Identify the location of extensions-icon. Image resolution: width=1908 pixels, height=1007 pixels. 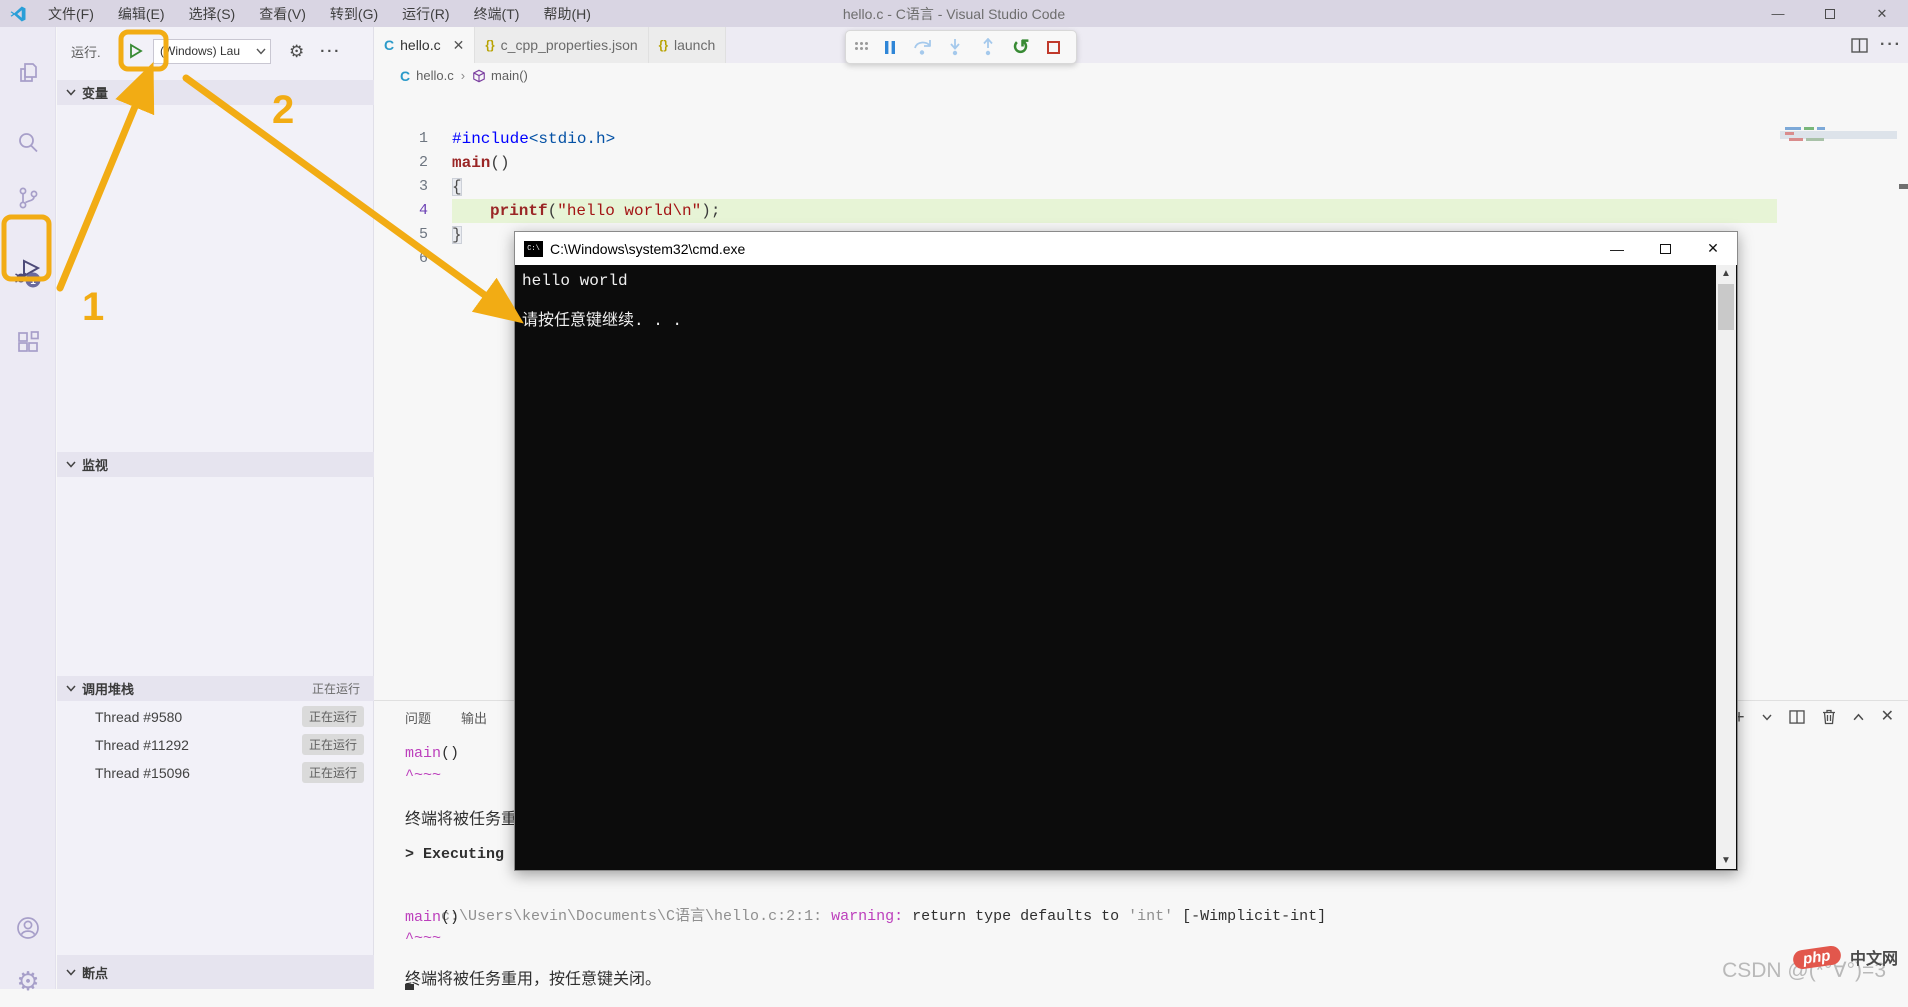
(28, 343).